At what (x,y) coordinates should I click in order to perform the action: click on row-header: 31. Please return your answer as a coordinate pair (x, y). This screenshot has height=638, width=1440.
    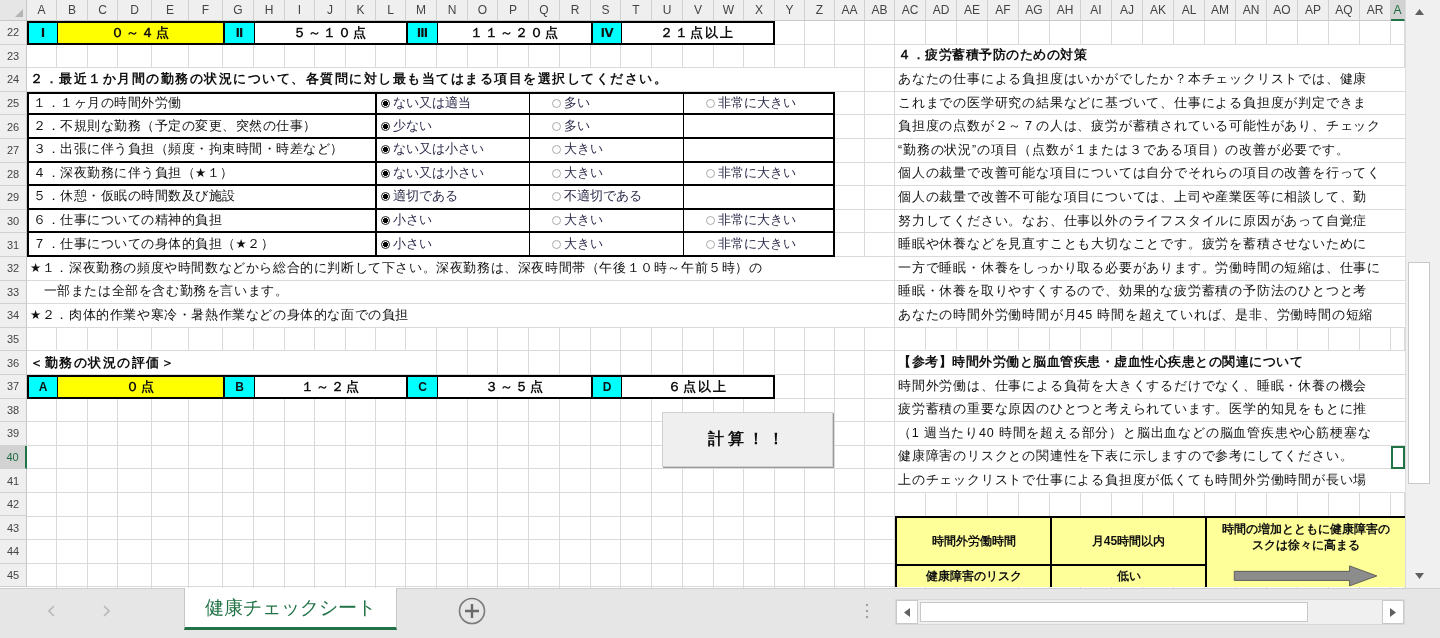
    Looking at the image, I should click on (13, 245).